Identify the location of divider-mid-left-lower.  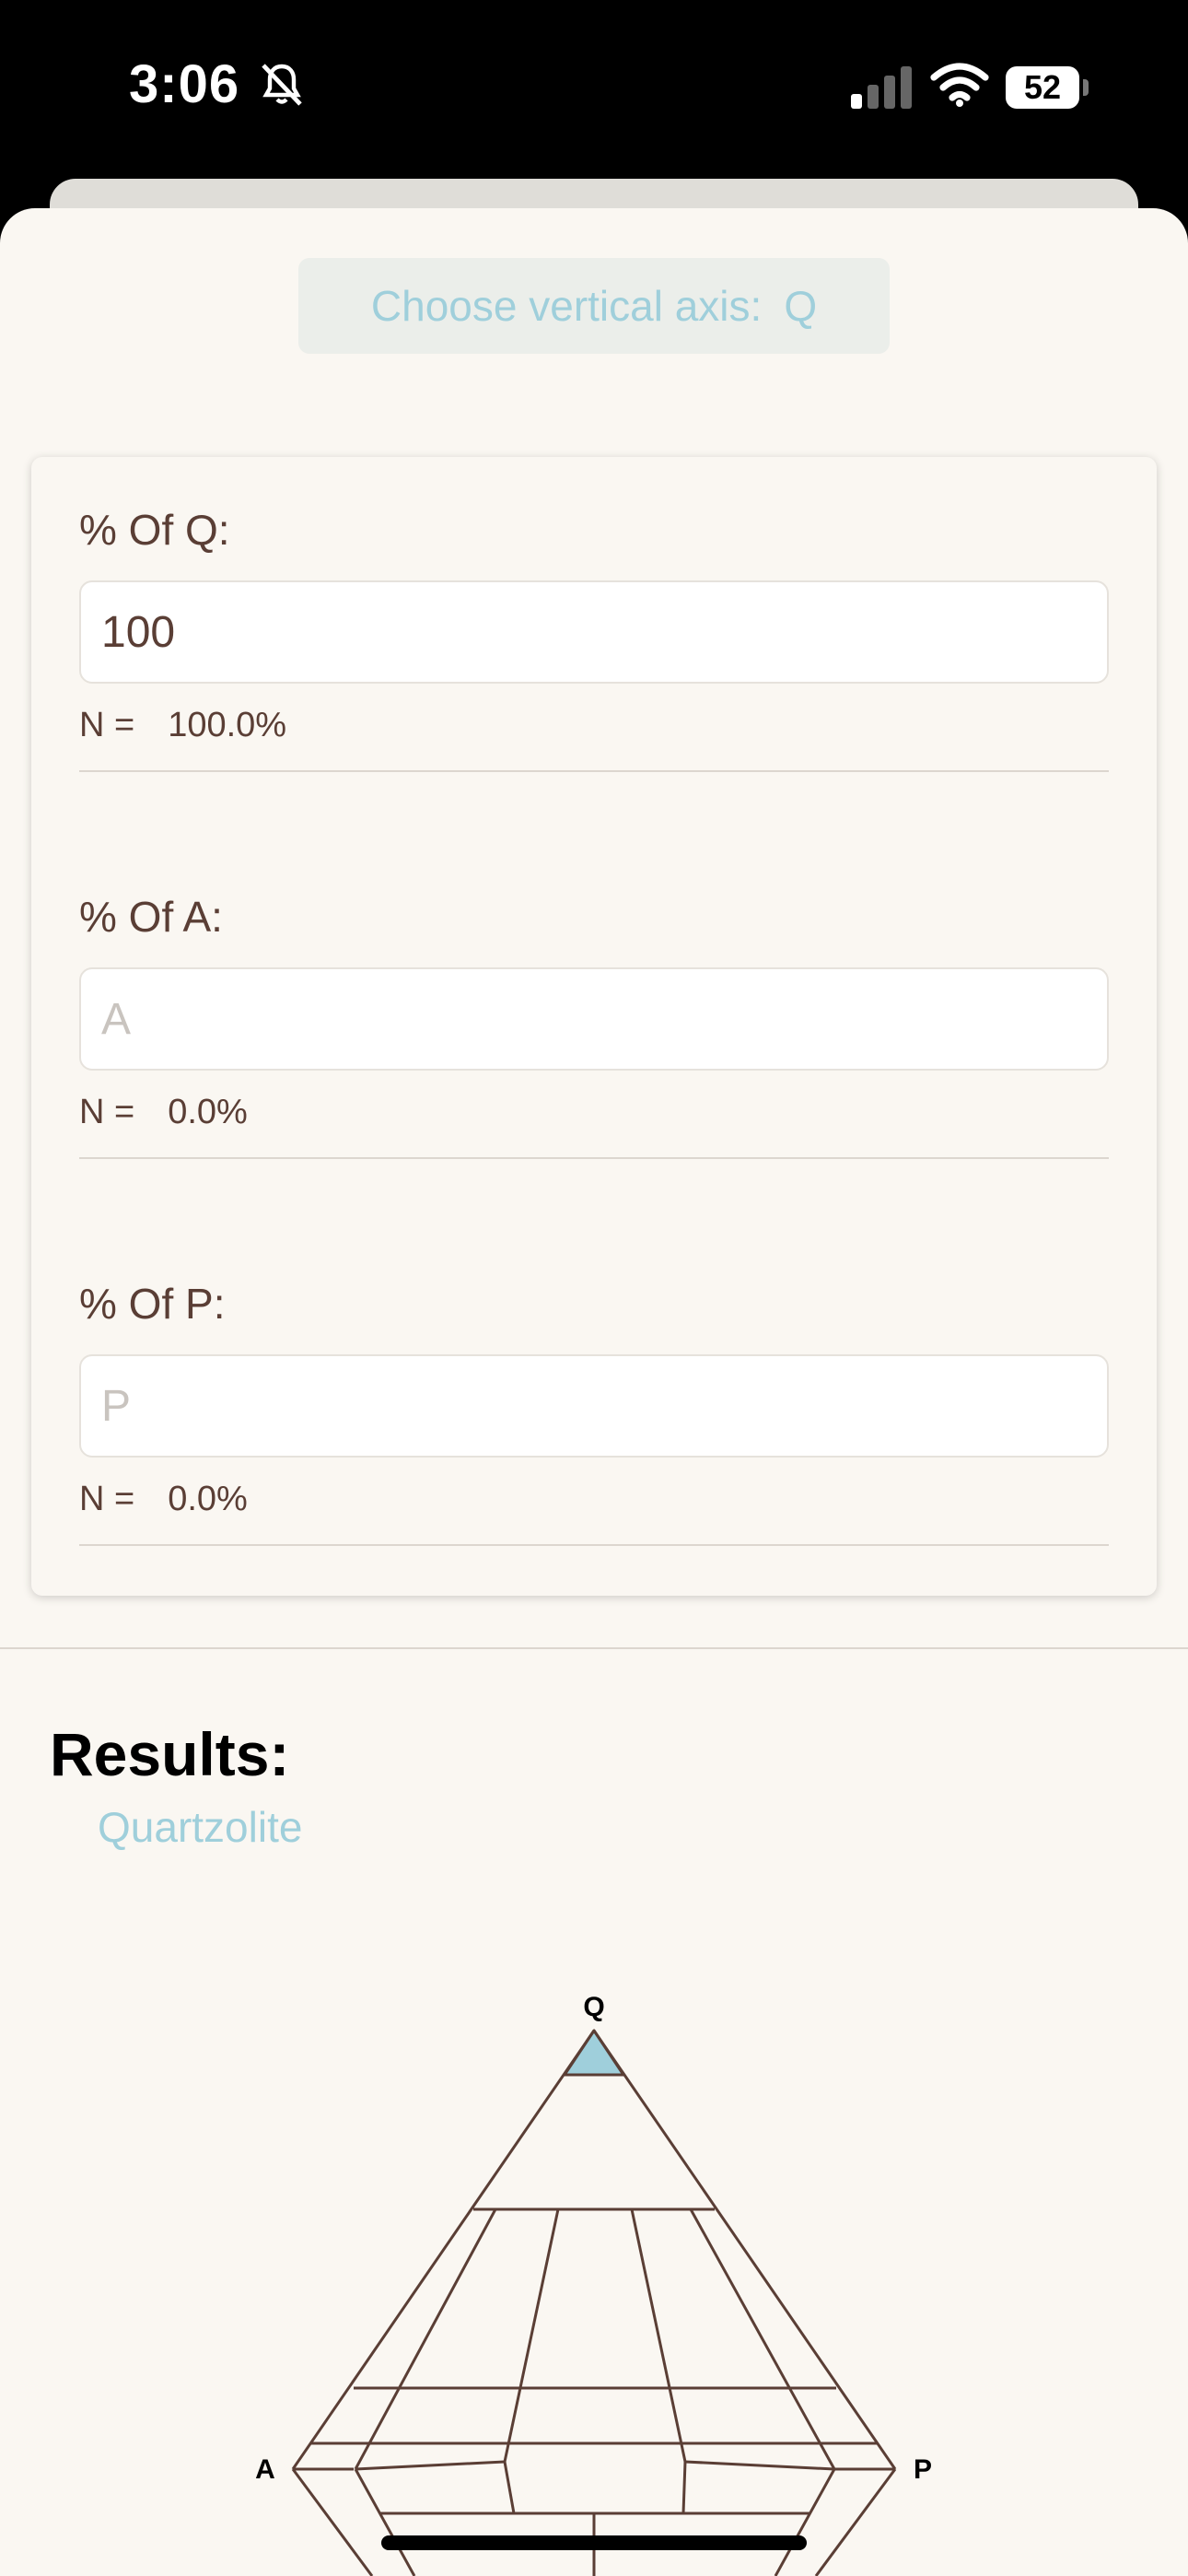
(510, 2487).